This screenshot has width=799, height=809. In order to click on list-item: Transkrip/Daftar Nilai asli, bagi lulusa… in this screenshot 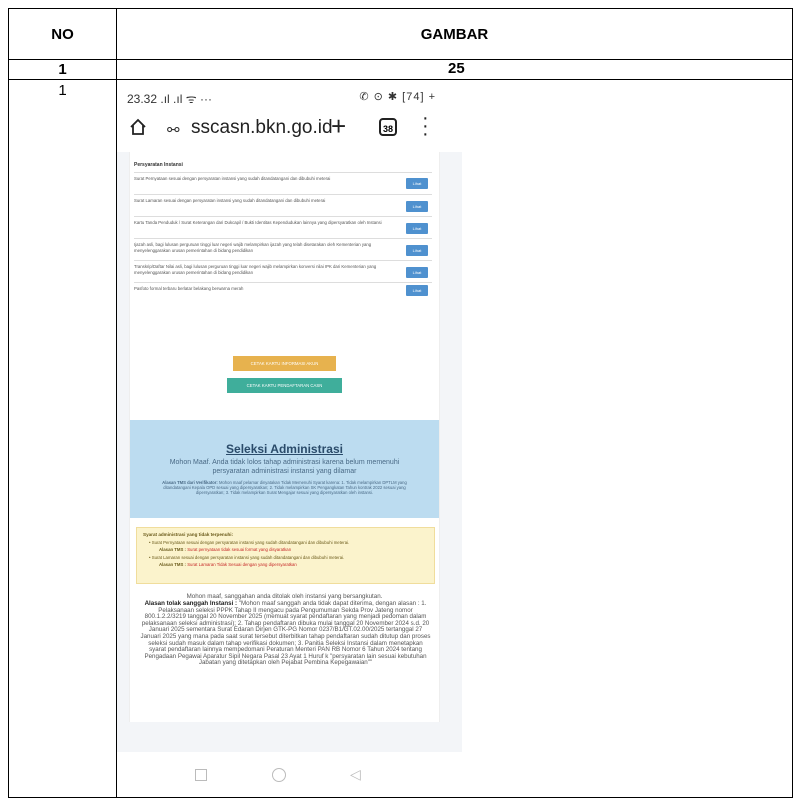, I will do `click(283, 271)`.